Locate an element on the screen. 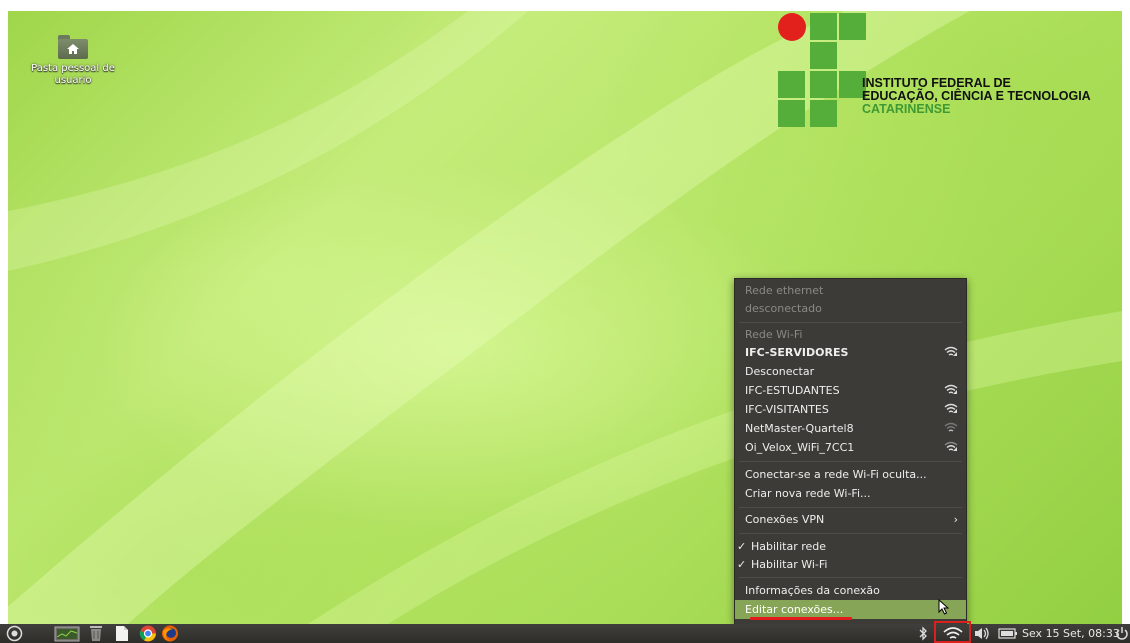 This screenshot has height=643, width=1130. network-name: IFC-SERVIDORES is located at coordinates (797, 352).